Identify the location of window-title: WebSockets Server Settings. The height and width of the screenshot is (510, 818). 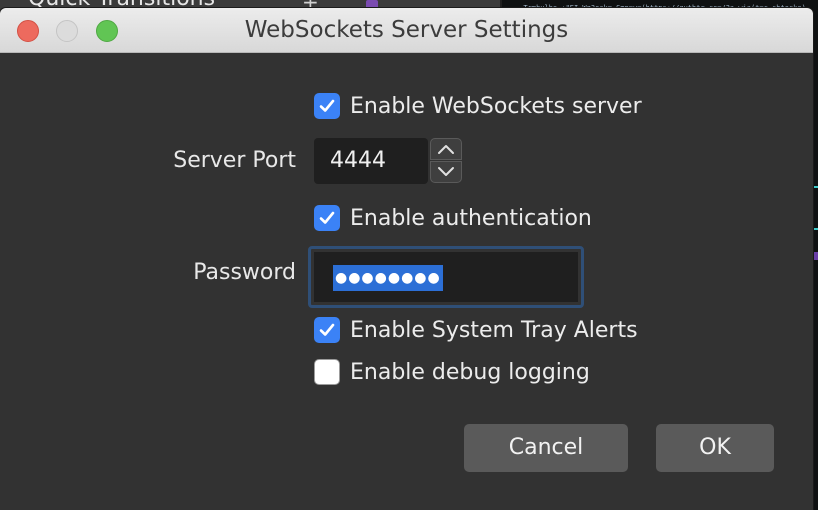
(406, 30).